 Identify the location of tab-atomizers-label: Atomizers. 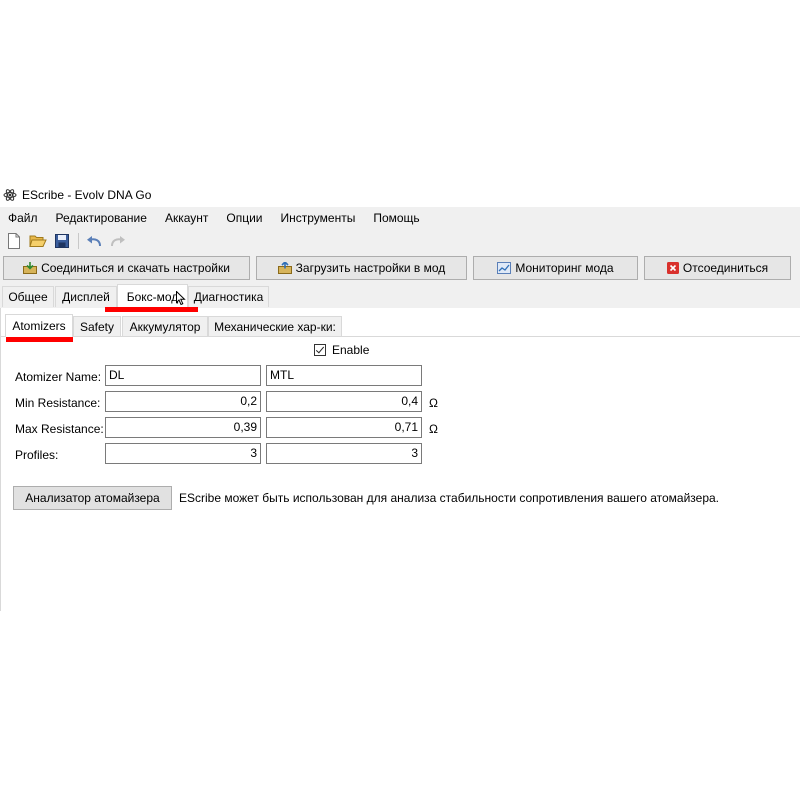
(39, 326).